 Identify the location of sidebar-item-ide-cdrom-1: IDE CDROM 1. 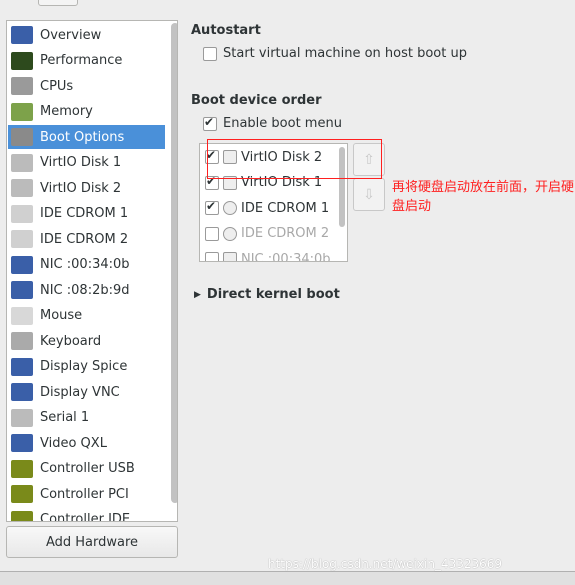
(86, 214).